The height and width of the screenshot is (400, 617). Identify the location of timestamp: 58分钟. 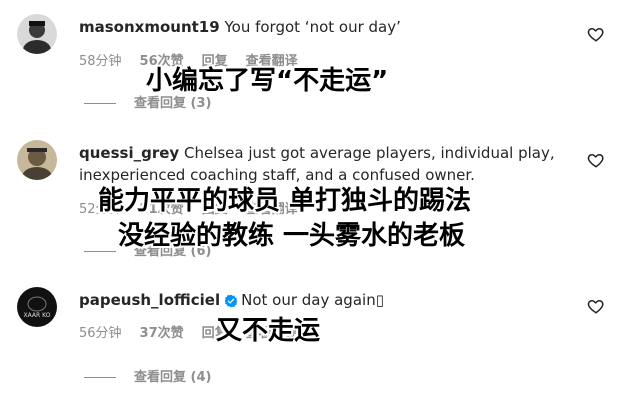
(100, 61).